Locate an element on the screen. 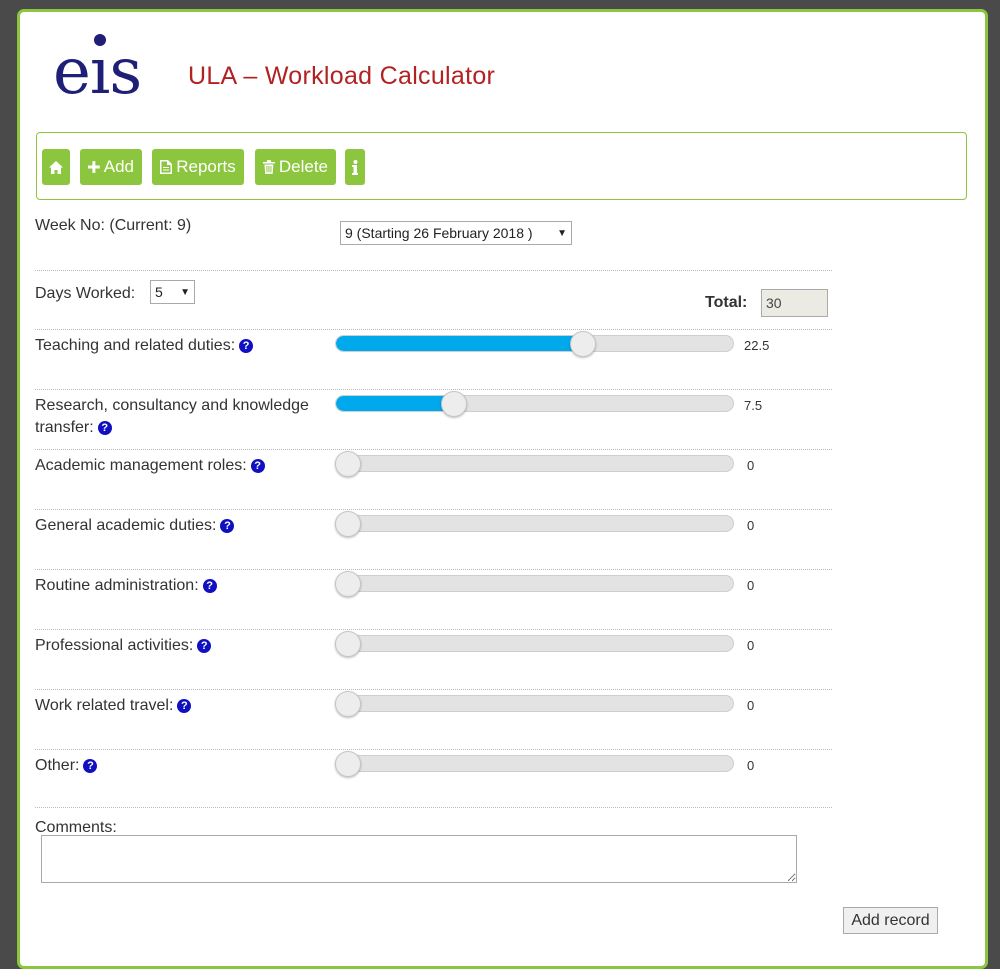  slider-label: Teaching and related duties:? is located at coordinates (144, 346).